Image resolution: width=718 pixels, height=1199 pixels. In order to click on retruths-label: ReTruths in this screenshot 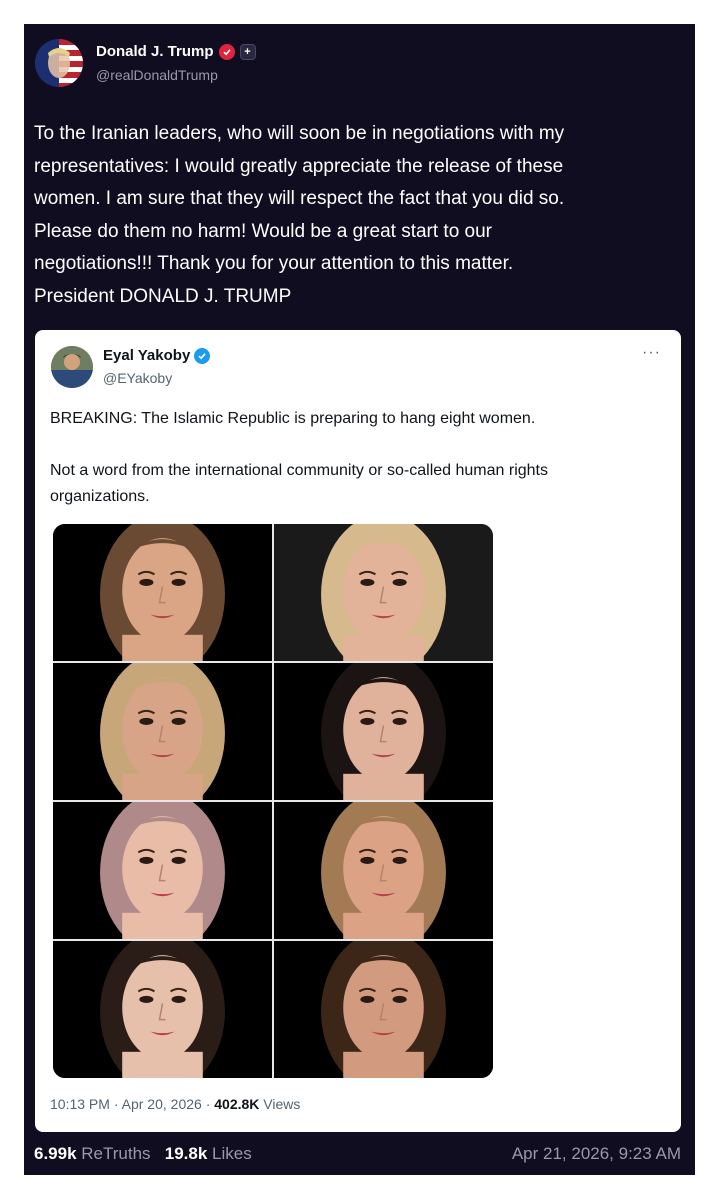, I will do `click(115, 1153)`.